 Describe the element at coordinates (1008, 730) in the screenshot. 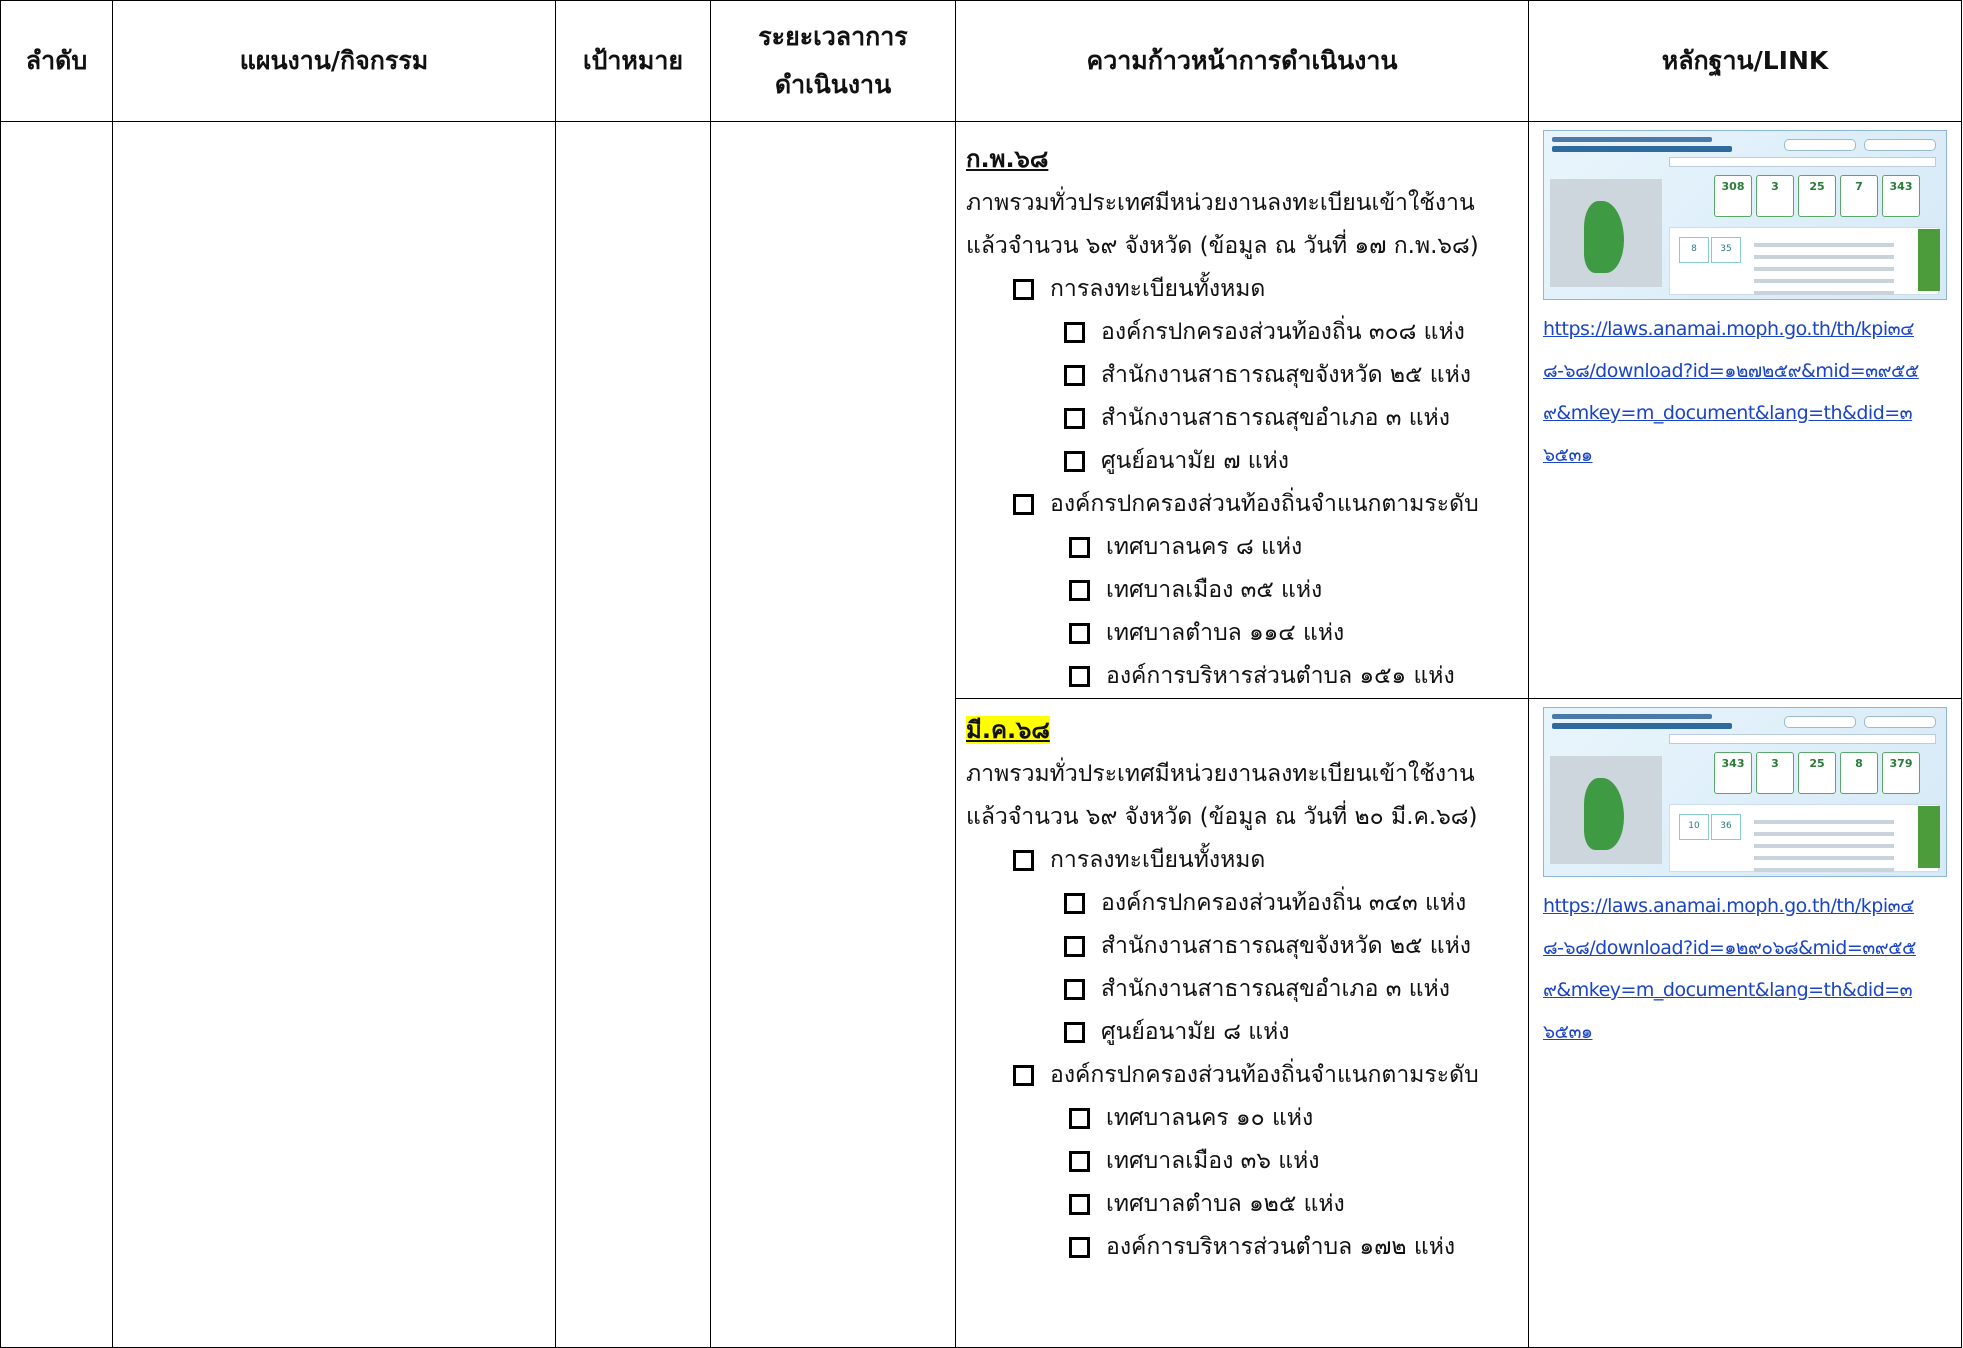

I see `month-label: มี.ค.๖๘` at that location.